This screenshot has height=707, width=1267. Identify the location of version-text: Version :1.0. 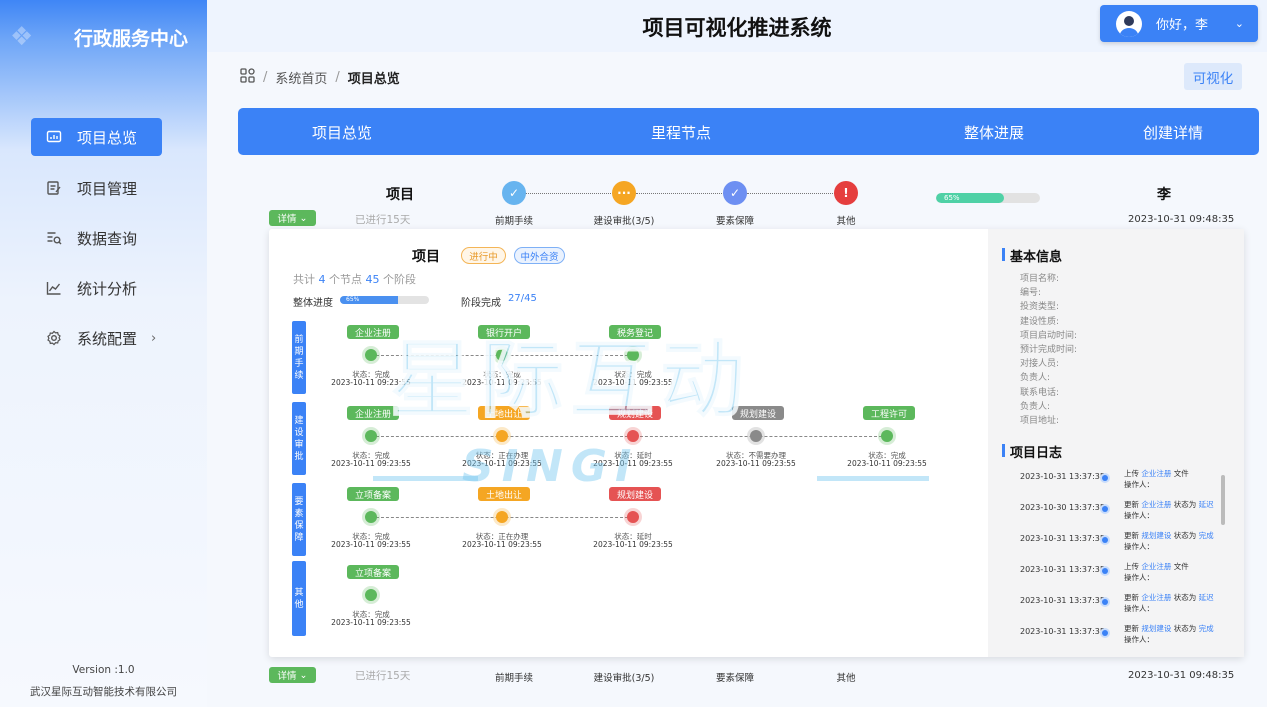
(103, 670).